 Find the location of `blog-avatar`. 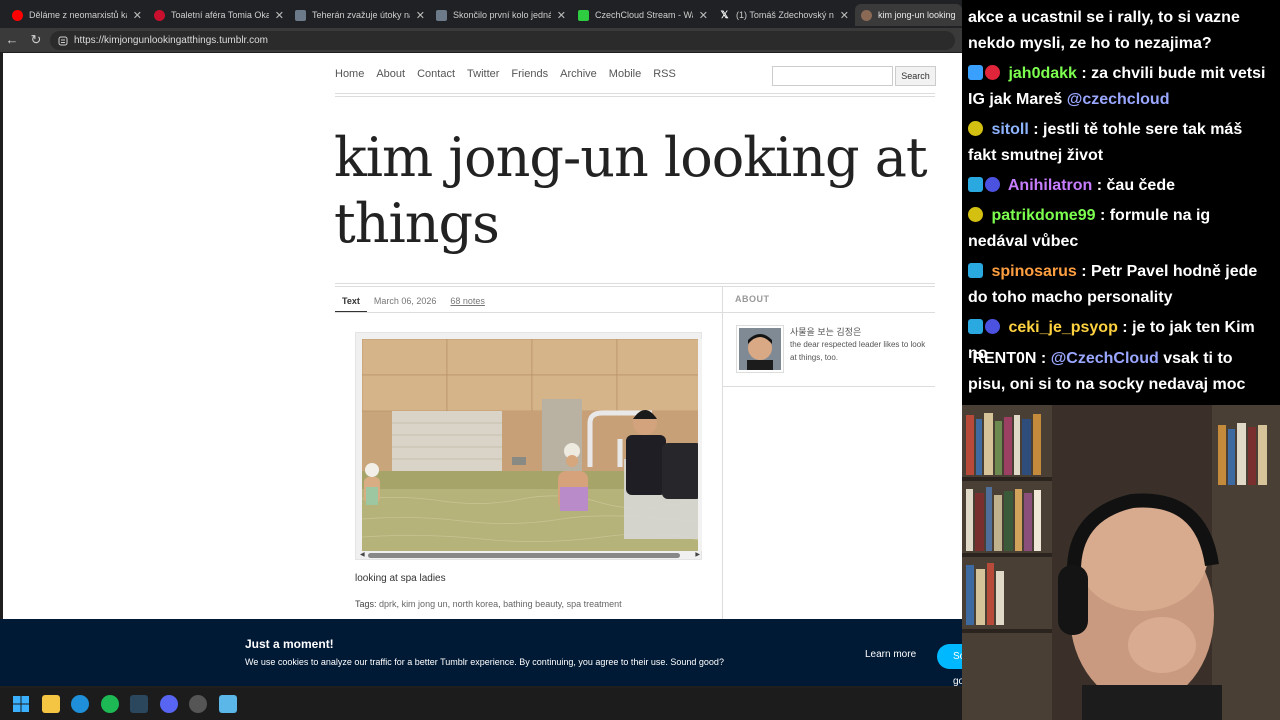

blog-avatar is located at coordinates (760, 349).